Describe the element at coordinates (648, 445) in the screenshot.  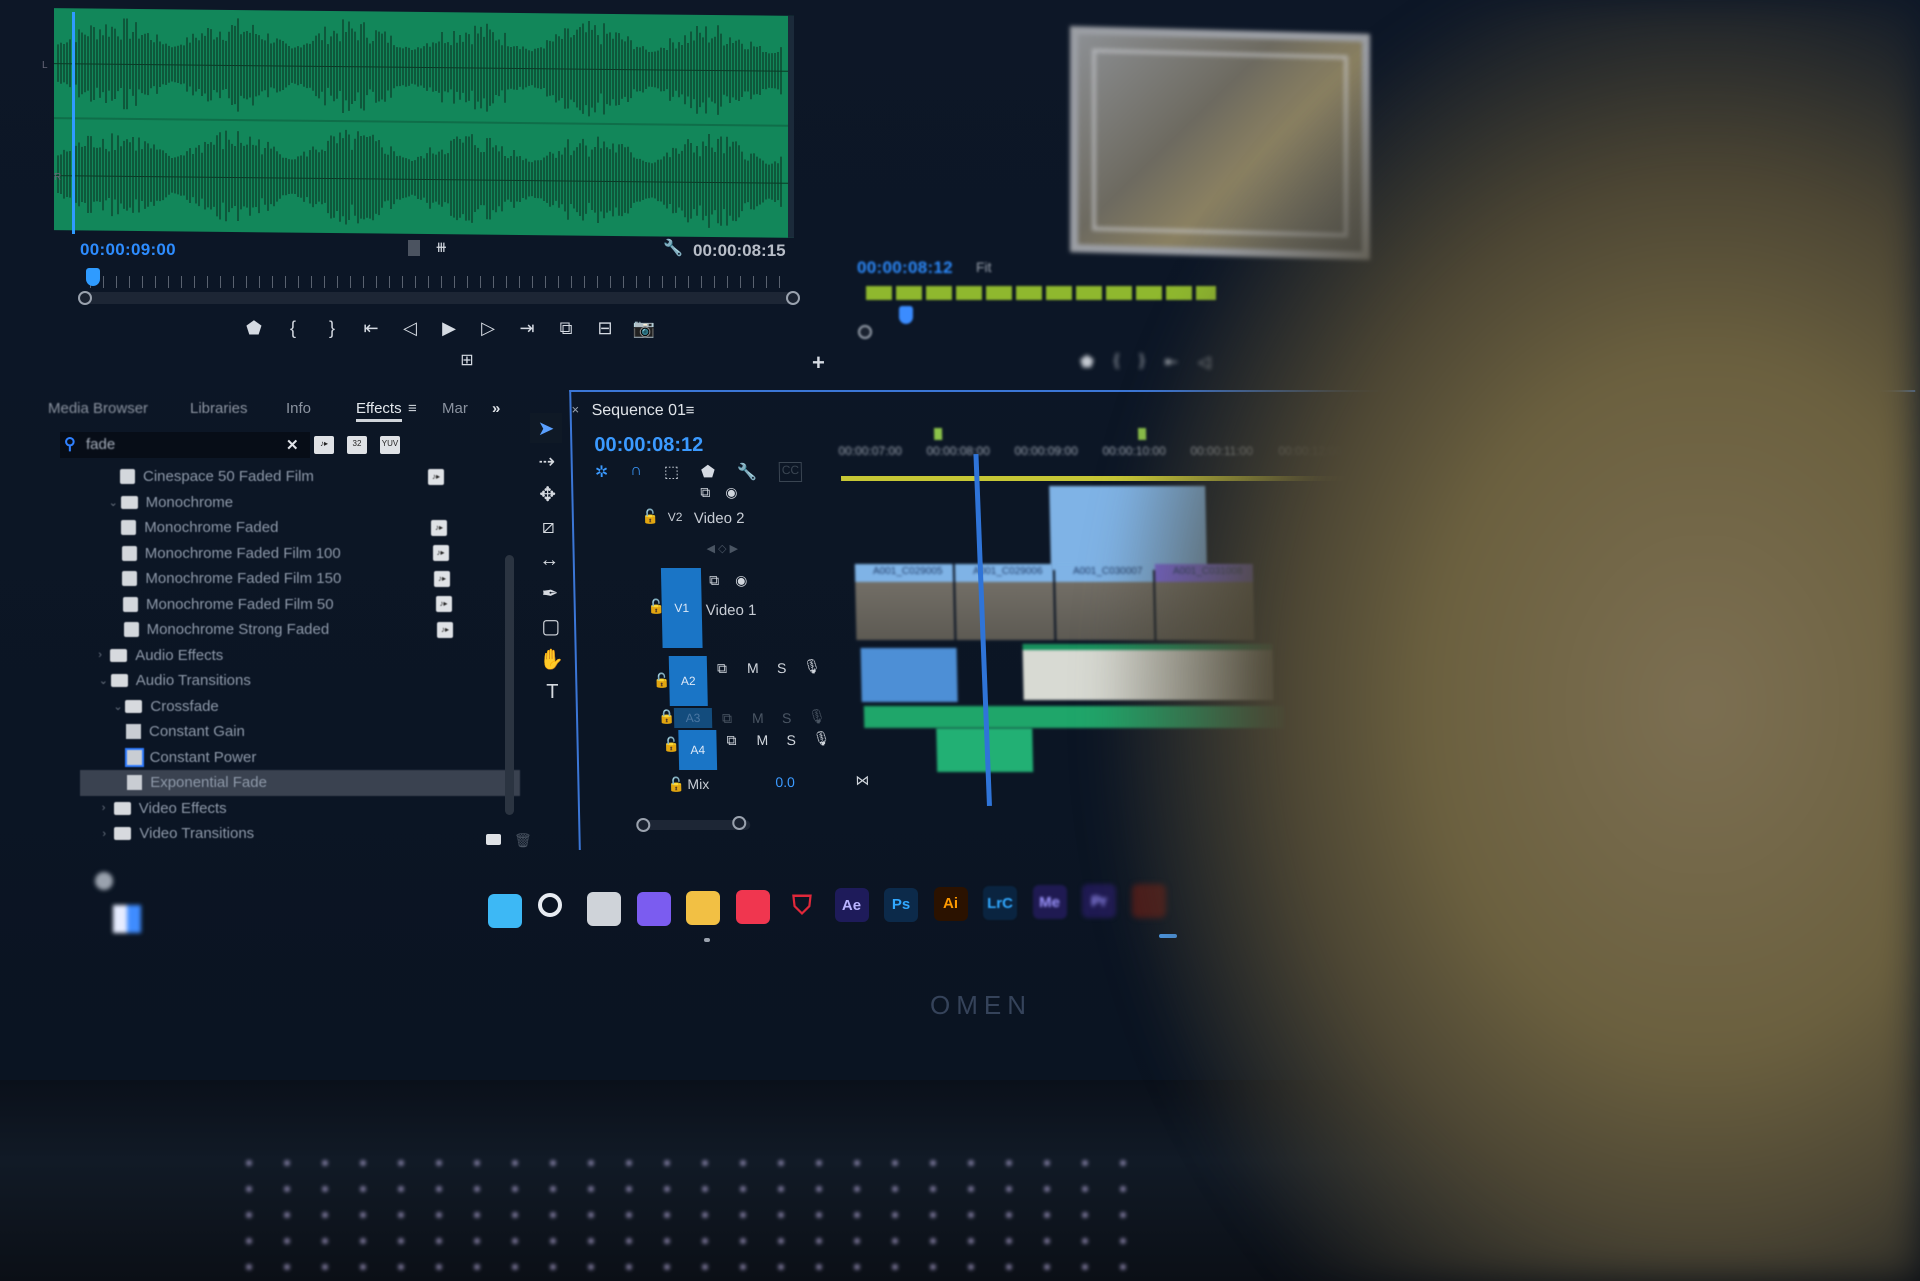
I see `sequence-timecode: 00:00:08:12` at that location.